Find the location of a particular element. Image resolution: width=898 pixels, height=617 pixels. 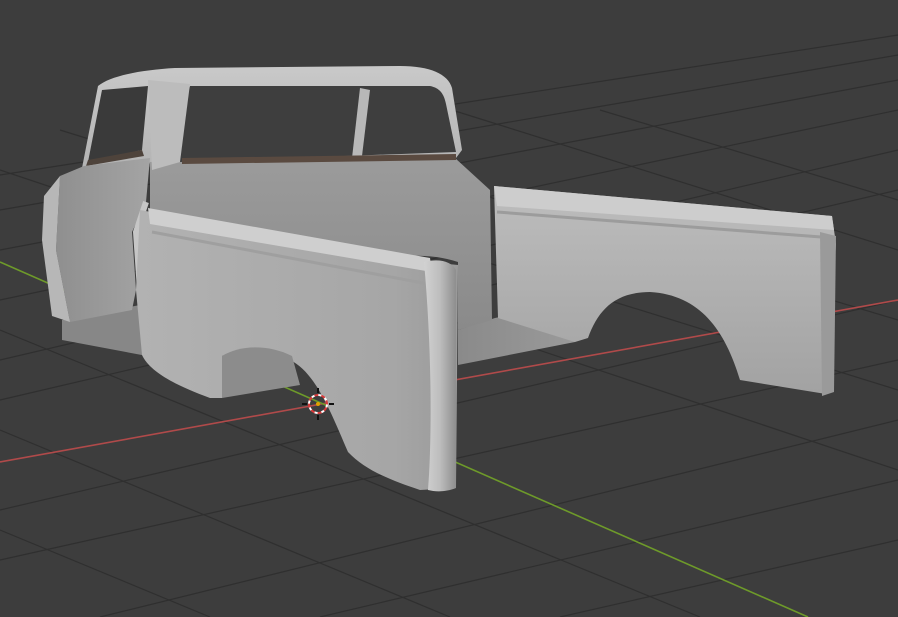

cab-rear-window is located at coordinates (318, 124).